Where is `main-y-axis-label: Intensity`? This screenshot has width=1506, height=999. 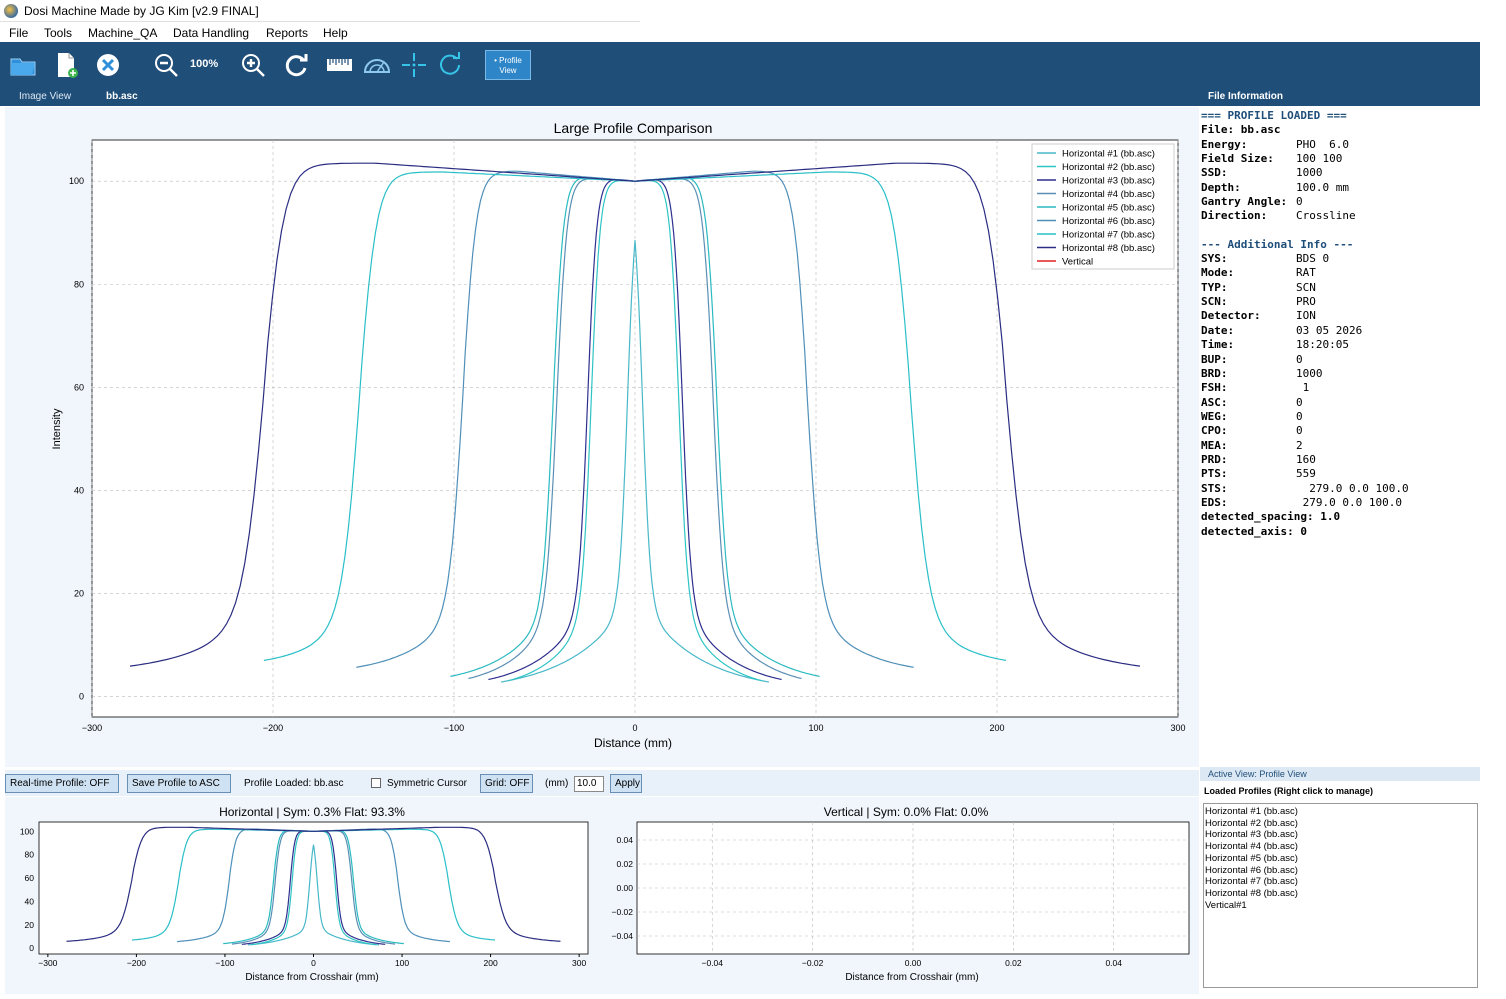
main-y-axis-label: Intensity is located at coordinates (57, 428).